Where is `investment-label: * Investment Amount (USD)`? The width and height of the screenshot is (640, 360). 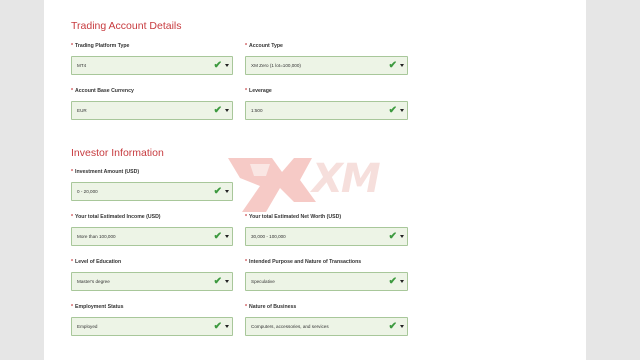
investment-label: * Investment Amount (USD) is located at coordinates (105, 172).